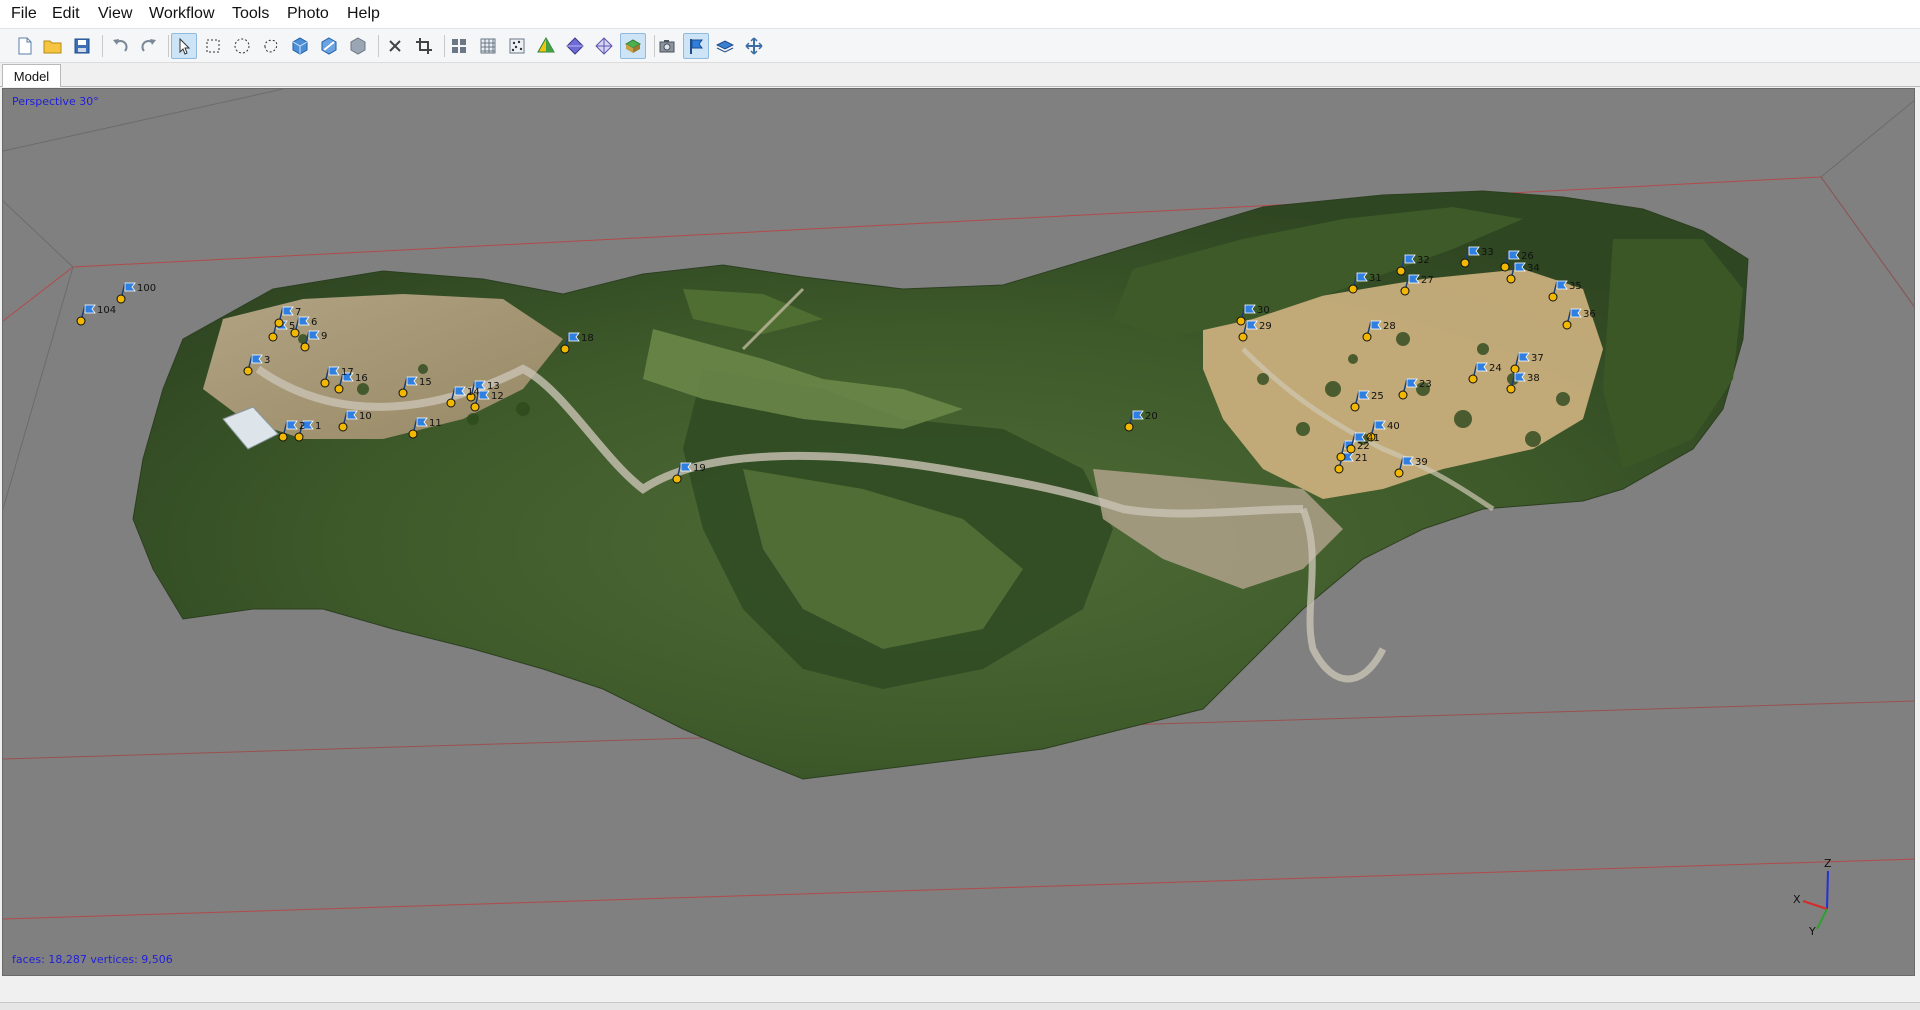 This screenshot has height=1010, width=1920. What do you see at coordinates (546, 46) in the screenshot?
I see `show-model-shaded-icon` at bounding box center [546, 46].